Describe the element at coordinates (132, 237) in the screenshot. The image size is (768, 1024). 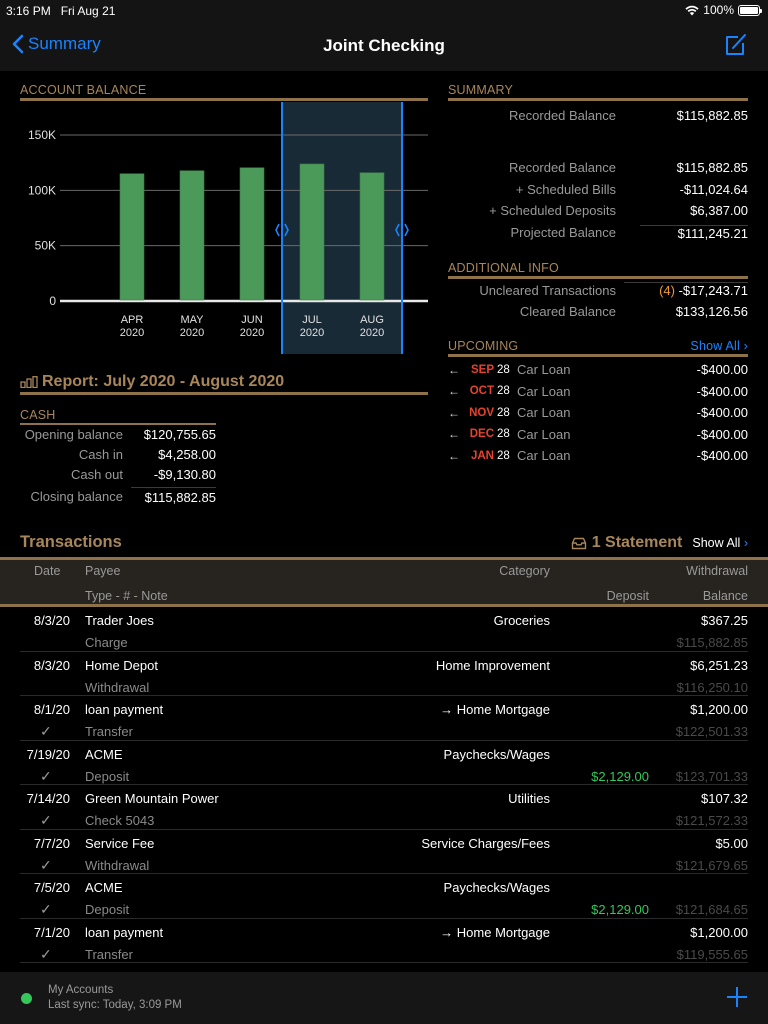
I see `bar-apr-2020` at that location.